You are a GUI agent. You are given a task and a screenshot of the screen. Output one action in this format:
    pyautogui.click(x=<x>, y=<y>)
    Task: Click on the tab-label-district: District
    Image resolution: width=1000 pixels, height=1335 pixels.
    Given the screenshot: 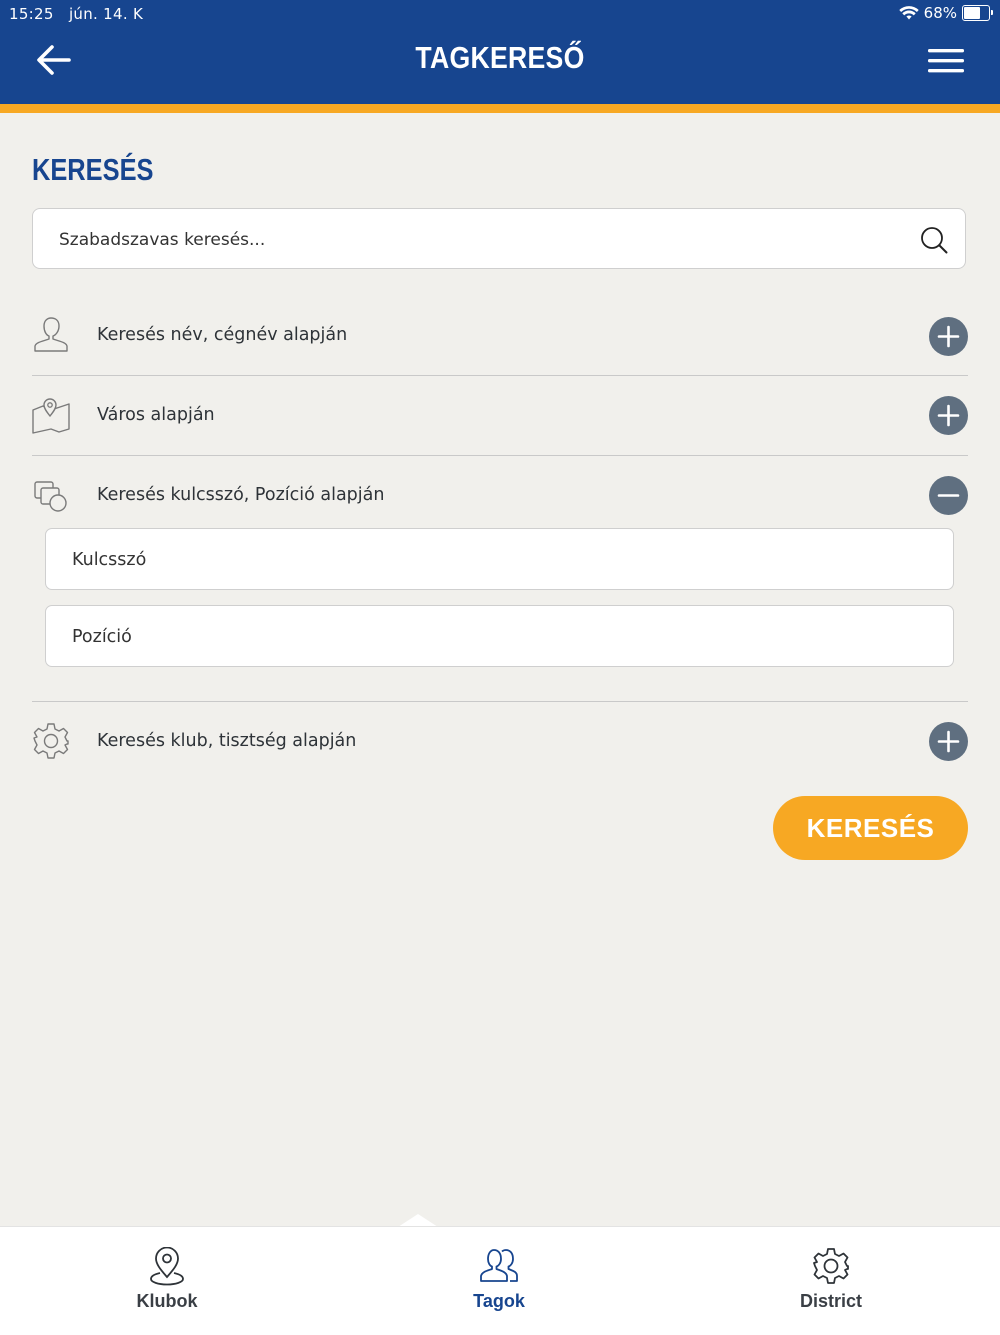 What is the action you would take?
    pyautogui.click(x=830, y=1301)
    